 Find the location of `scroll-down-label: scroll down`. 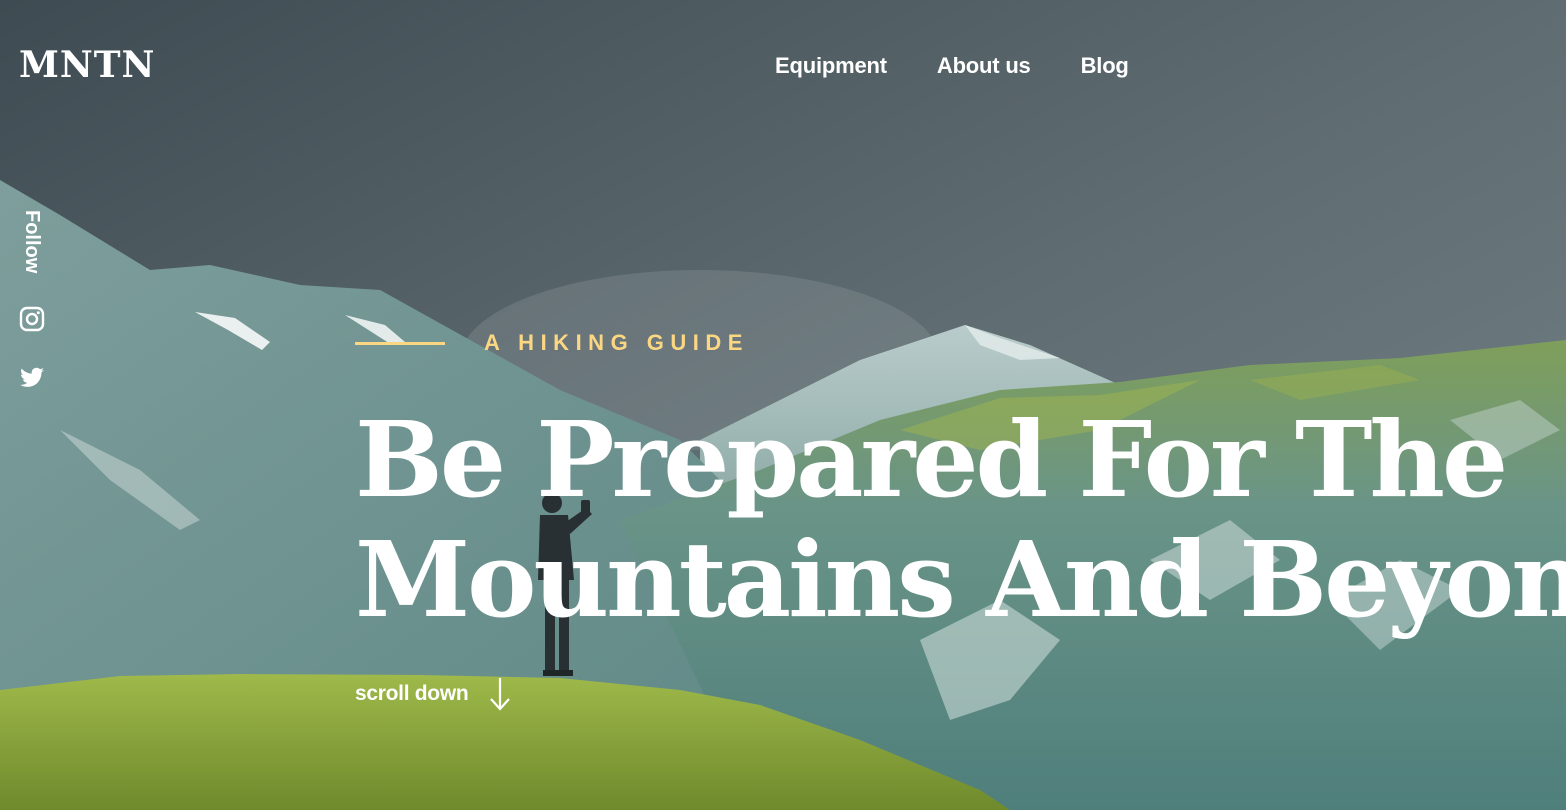

scroll-down-label: scroll down is located at coordinates (412, 693).